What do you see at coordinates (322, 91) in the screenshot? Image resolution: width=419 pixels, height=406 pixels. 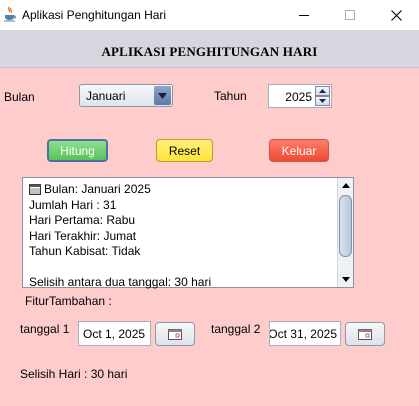 I see `spinner-up-icon` at bounding box center [322, 91].